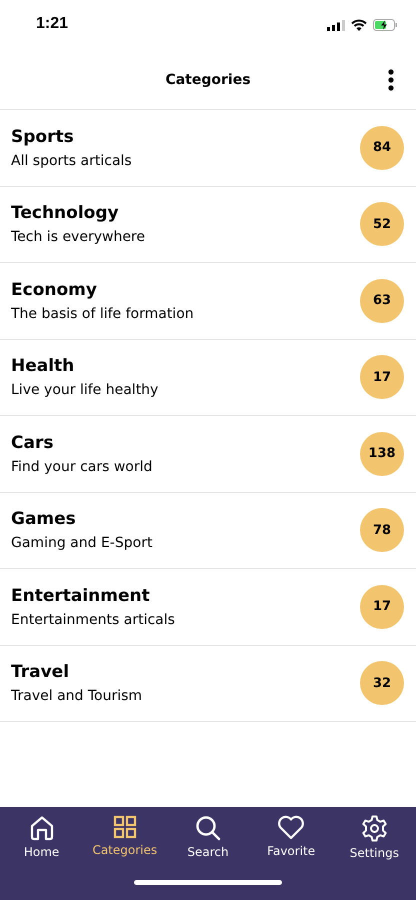  I want to click on category-description: Travel and Tourism, so click(76, 696).